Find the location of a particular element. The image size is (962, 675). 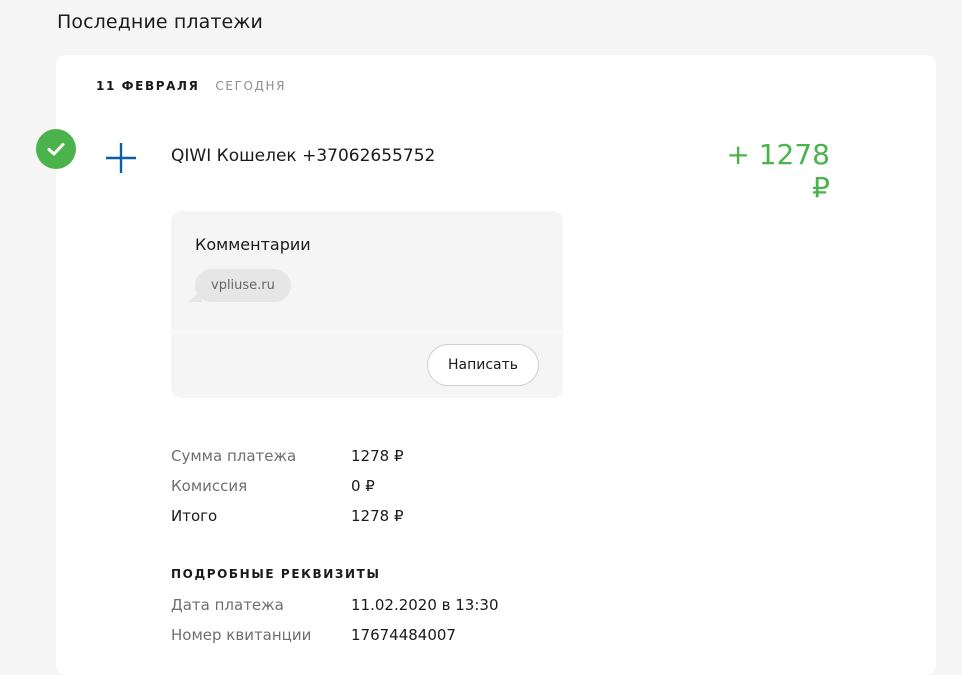

details-row-date: Дата платежа 11.02.2020 в 13:30 is located at coordinates (335, 605).